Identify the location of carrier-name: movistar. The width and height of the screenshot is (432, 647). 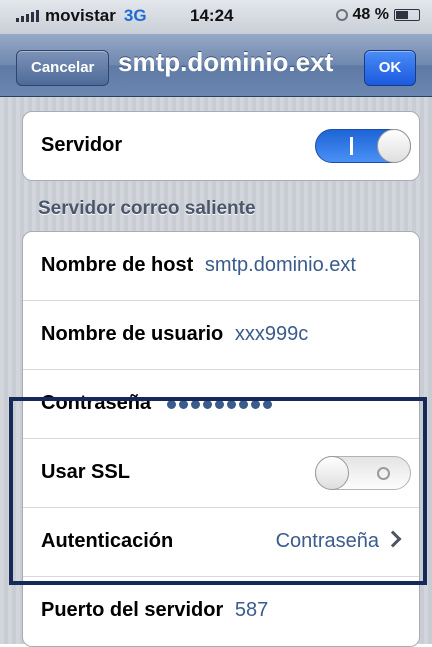
(80, 15).